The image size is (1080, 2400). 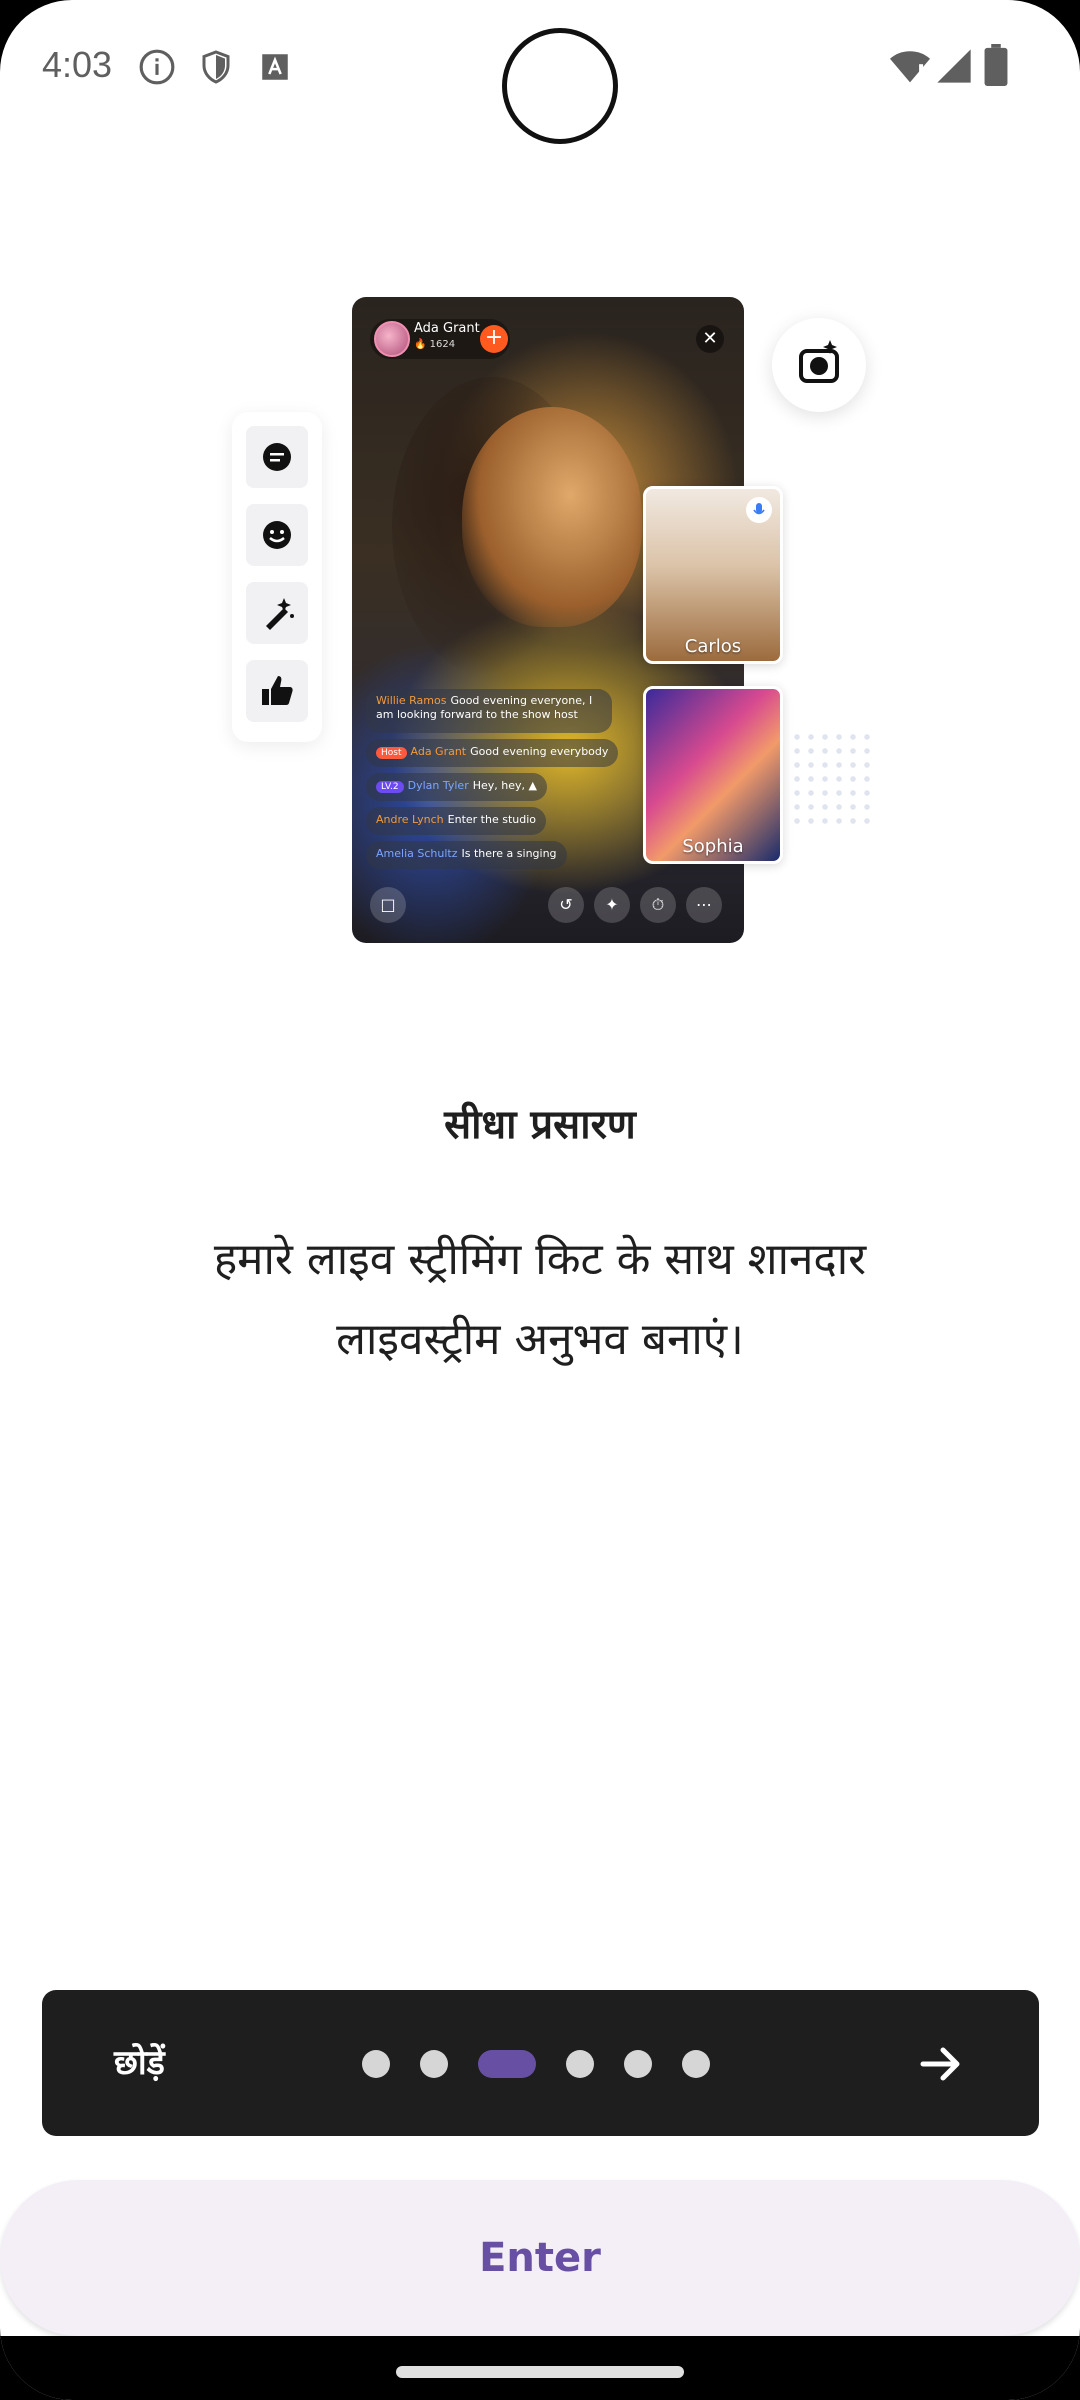 What do you see at coordinates (494, 339) in the screenshot?
I see `follow-plus-icon: +` at bounding box center [494, 339].